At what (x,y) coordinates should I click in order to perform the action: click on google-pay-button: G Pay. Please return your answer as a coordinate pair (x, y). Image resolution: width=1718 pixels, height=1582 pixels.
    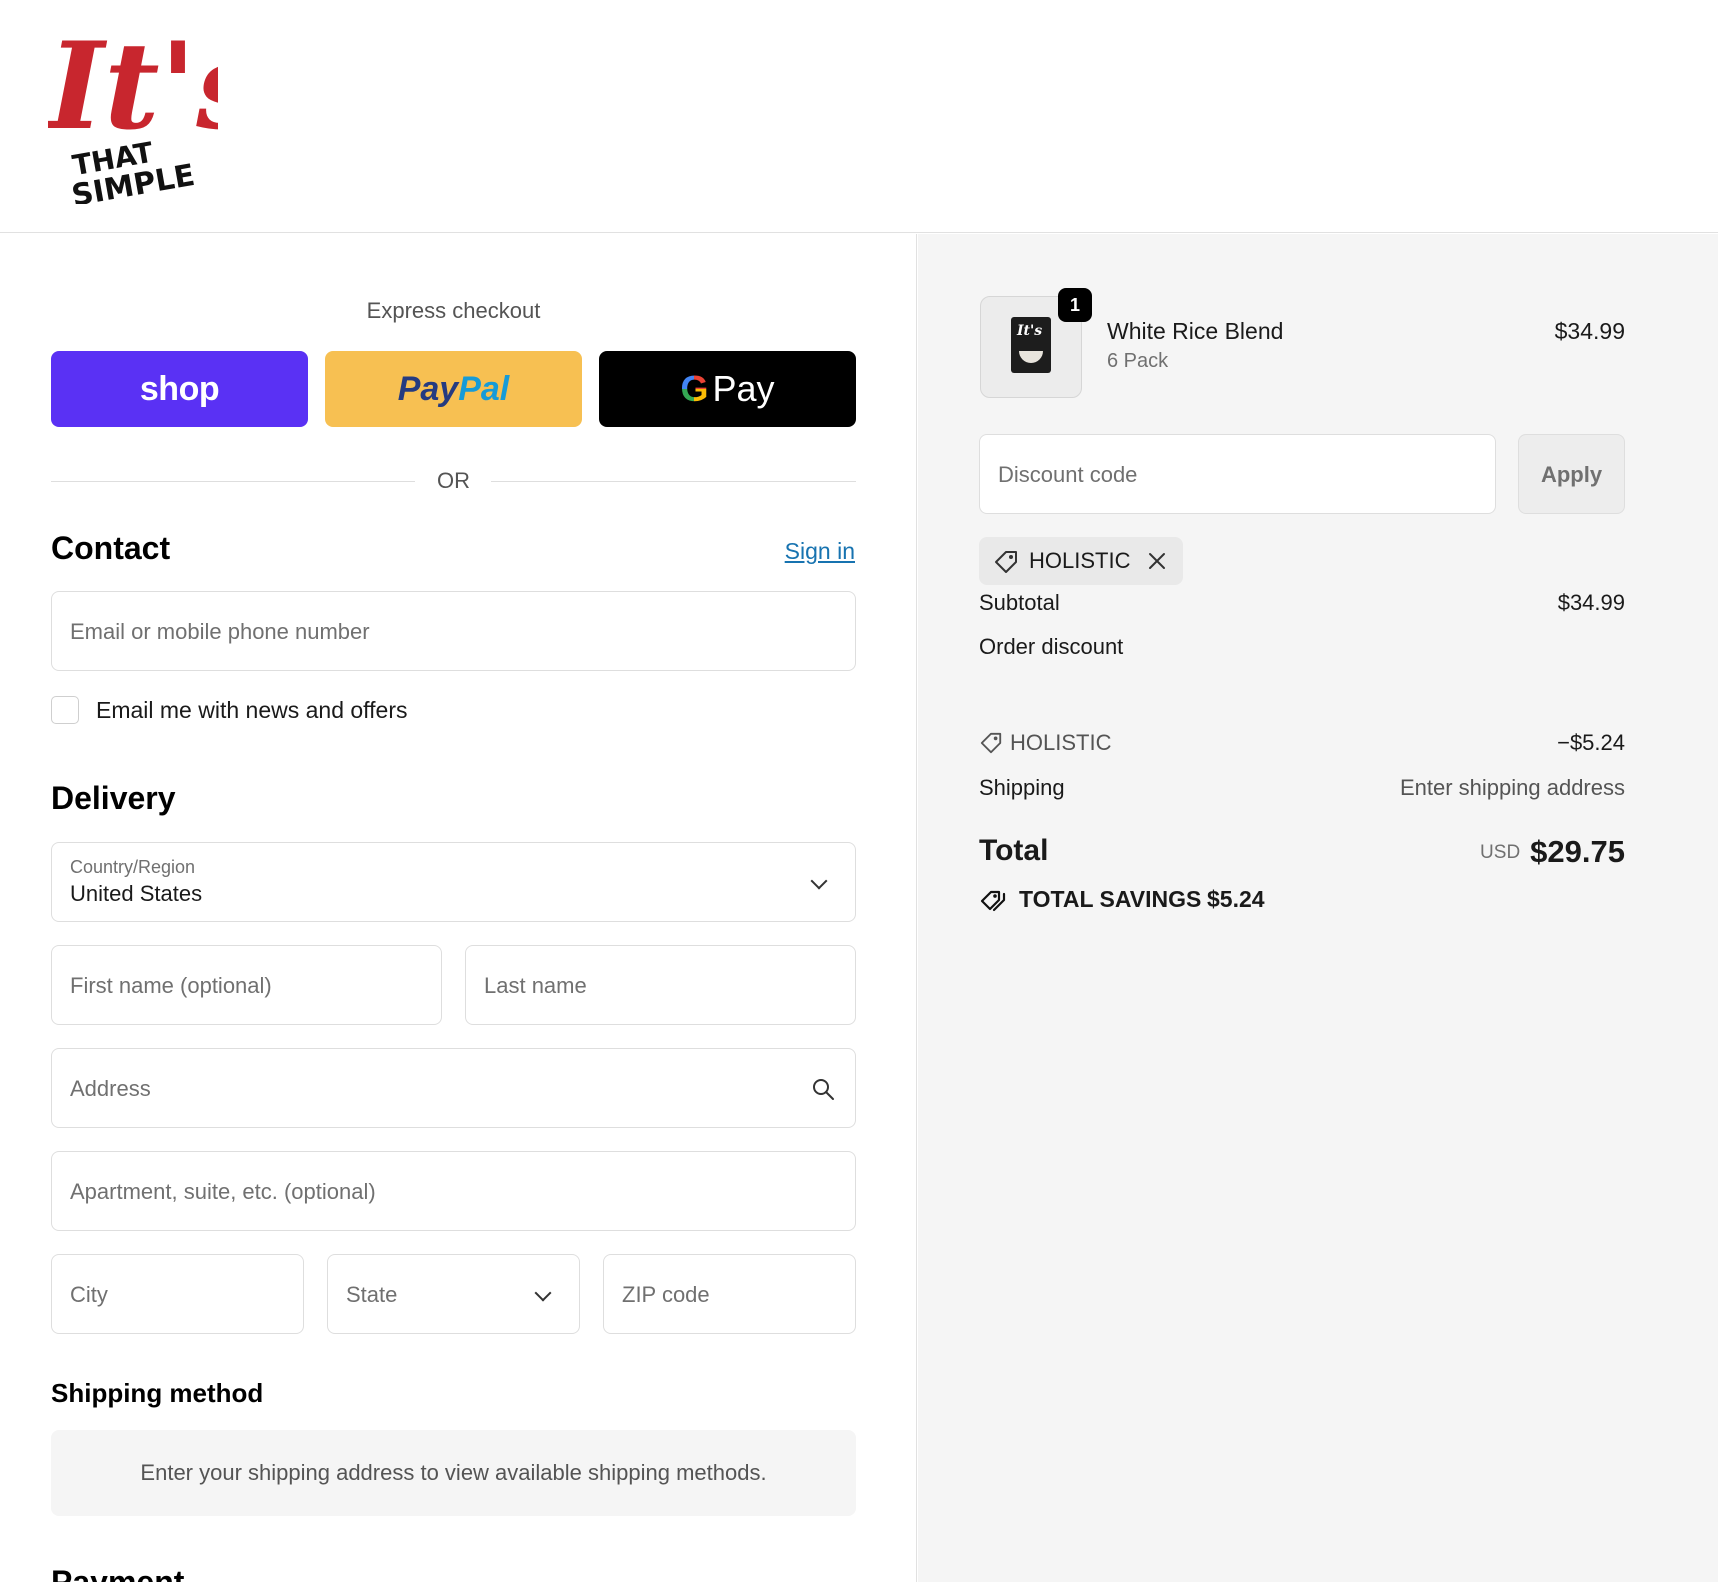
    Looking at the image, I should click on (727, 389).